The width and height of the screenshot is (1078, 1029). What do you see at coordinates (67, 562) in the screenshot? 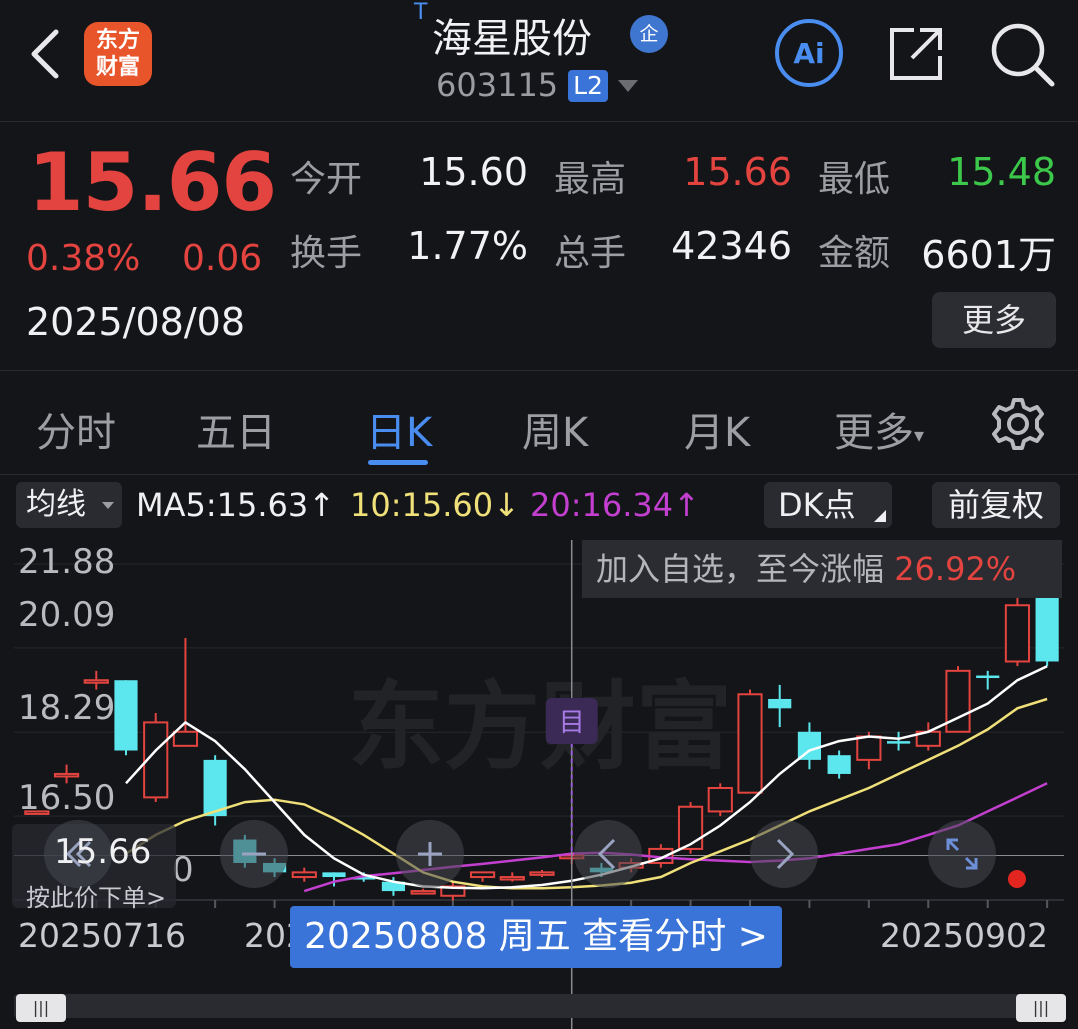
I see `y-axis-label: 21.88` at bounding box center [67, 562].